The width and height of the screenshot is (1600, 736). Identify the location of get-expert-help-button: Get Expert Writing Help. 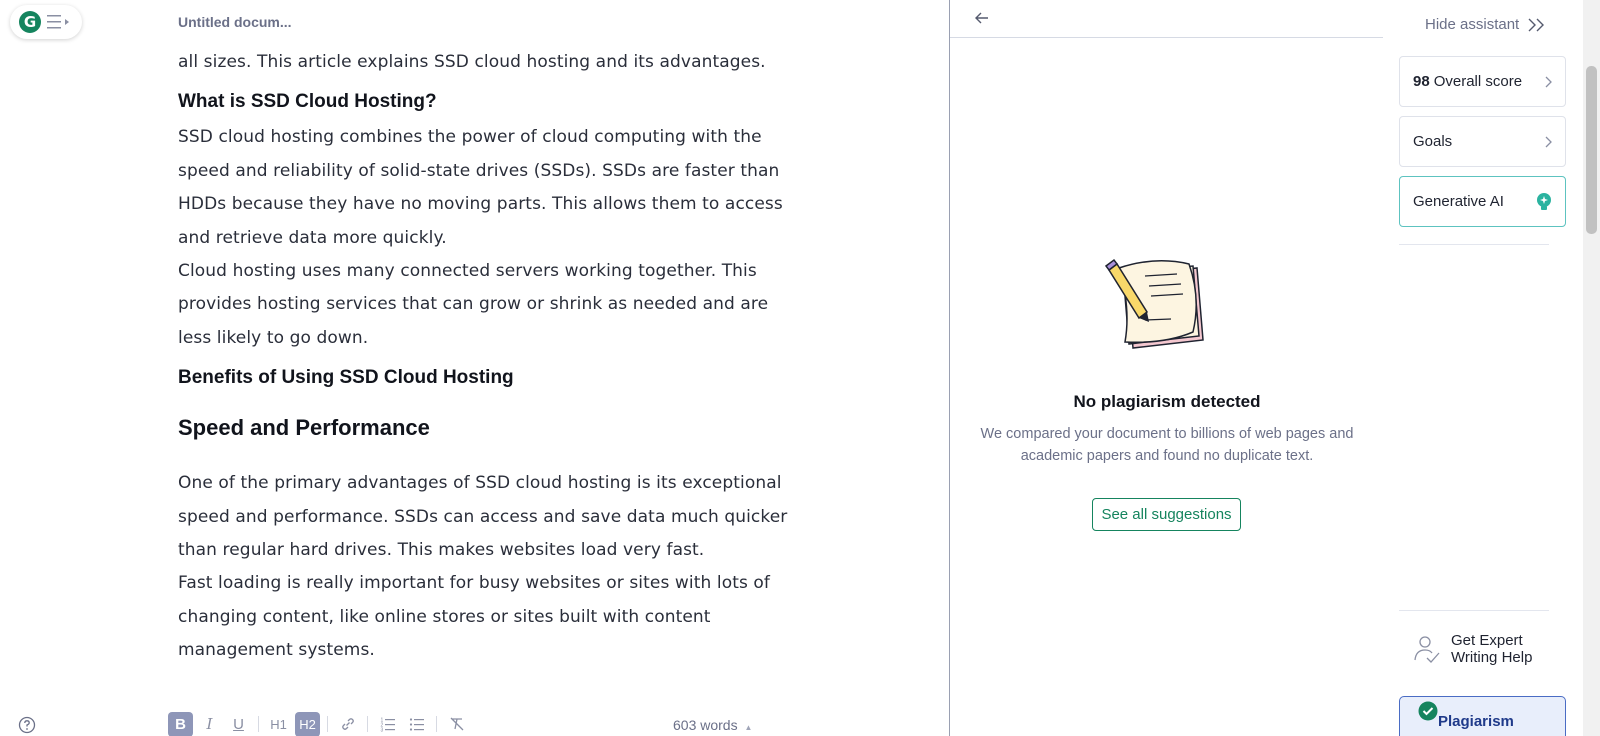
(1488, 650).